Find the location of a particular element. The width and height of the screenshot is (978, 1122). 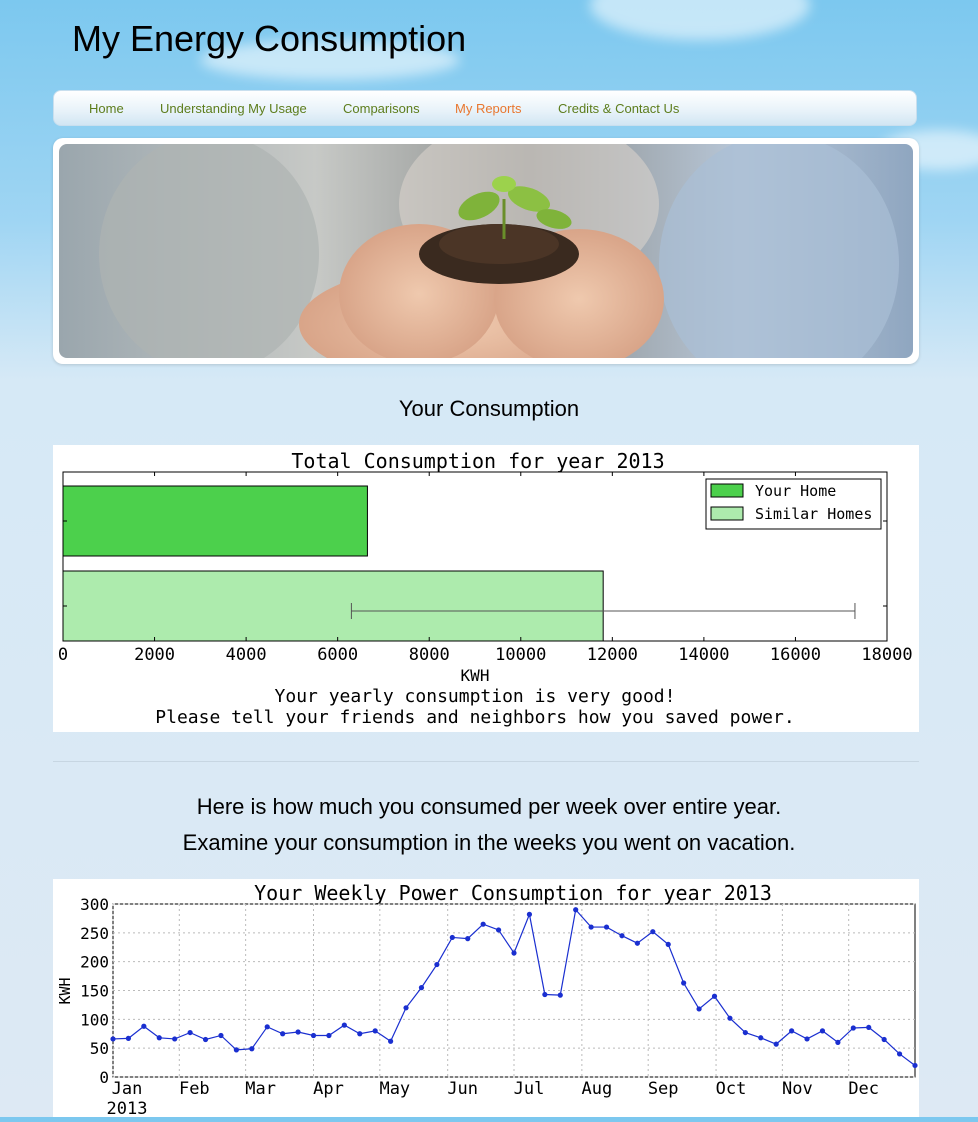

x-tick-label: 16000 is located at coordinates (795, 655).